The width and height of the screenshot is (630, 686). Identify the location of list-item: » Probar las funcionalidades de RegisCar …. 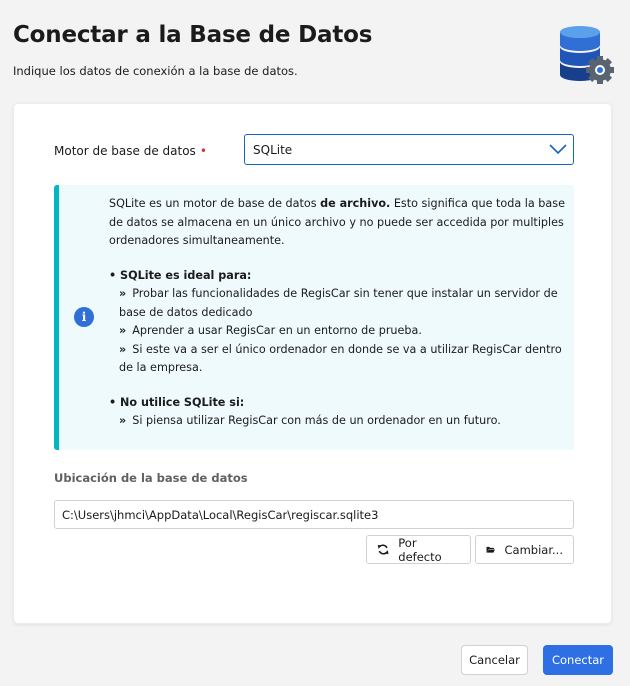
(338, 303).